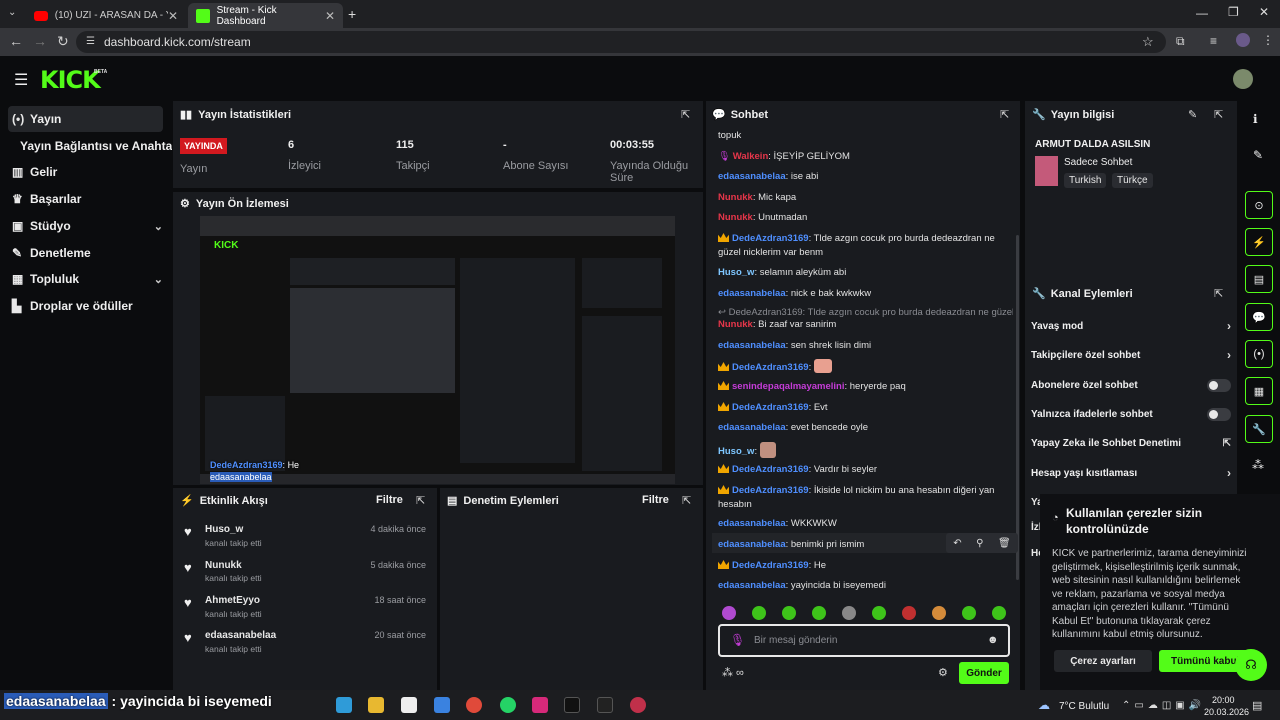 Image resolution: width=1280 pixels, height=720 pixels. What do you see at coordinates (1259, 279) in the screenshot?
I see `widget-moderation-button: ▤` at bounding box center [1259, 279].